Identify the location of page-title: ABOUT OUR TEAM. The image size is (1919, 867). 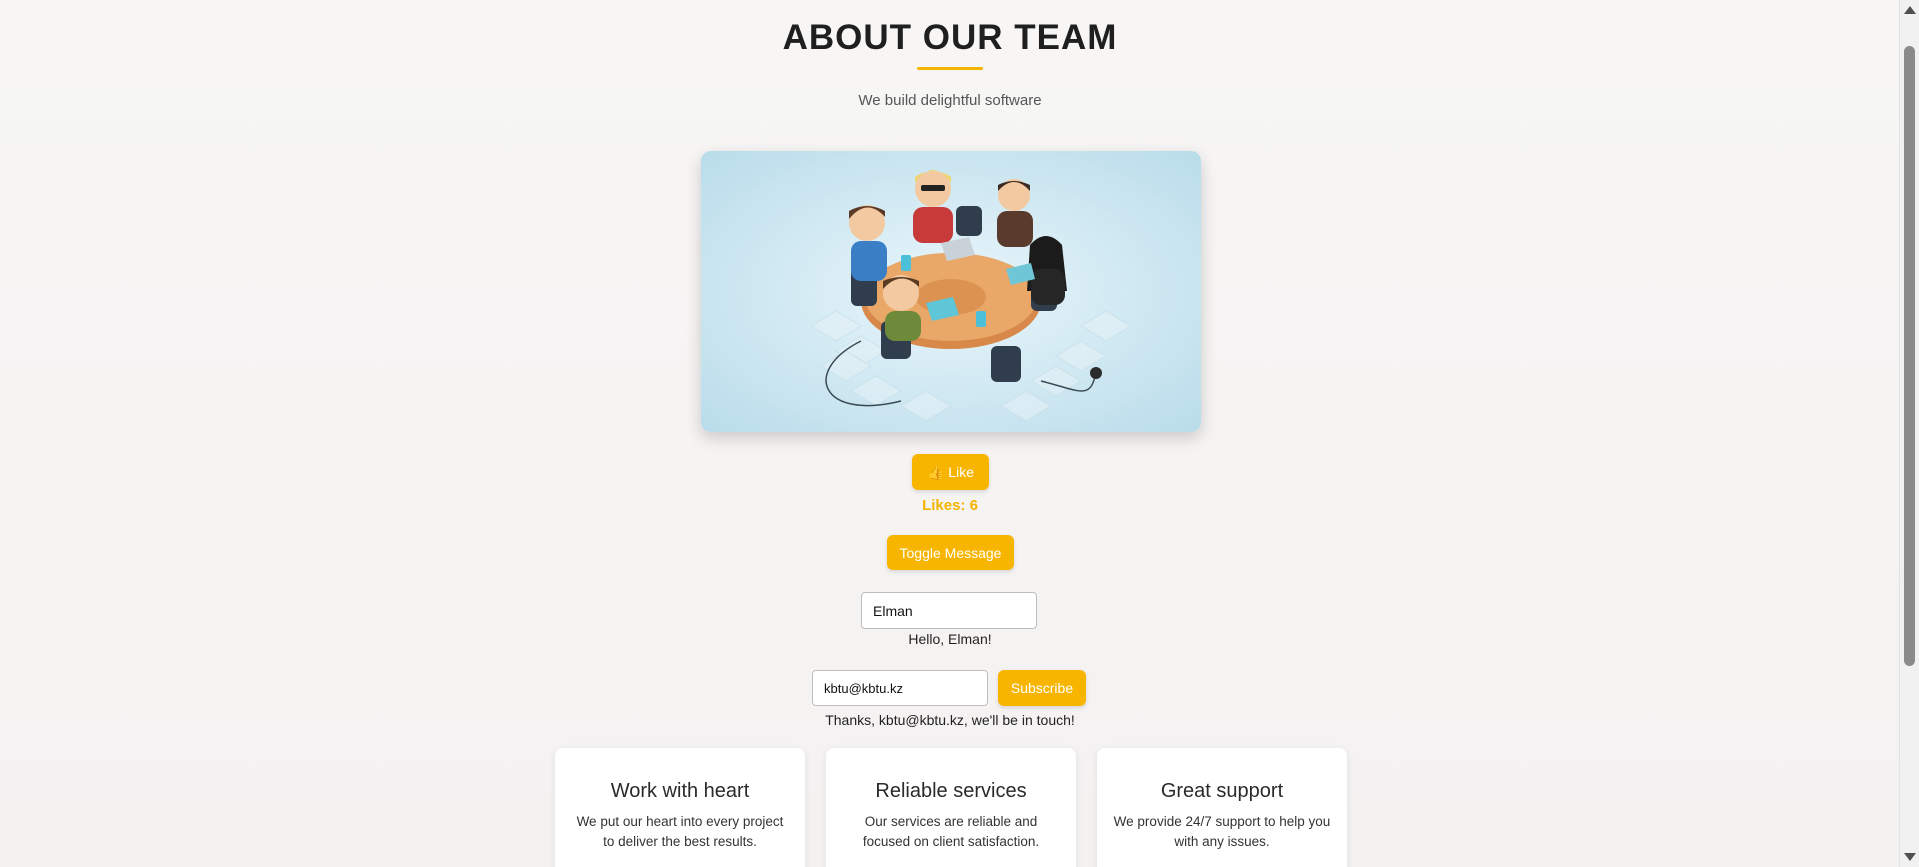
(950, 37).